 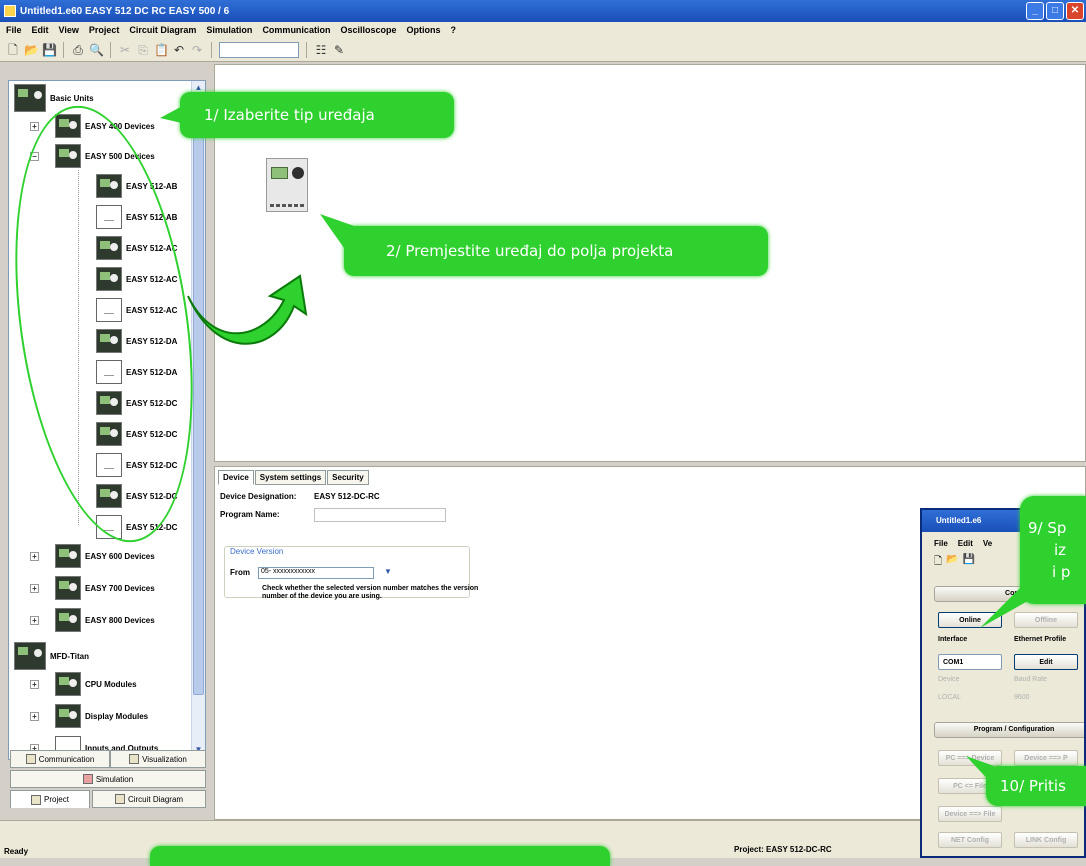 I want to click on tab-security: Security, so click(x=348, y=477).